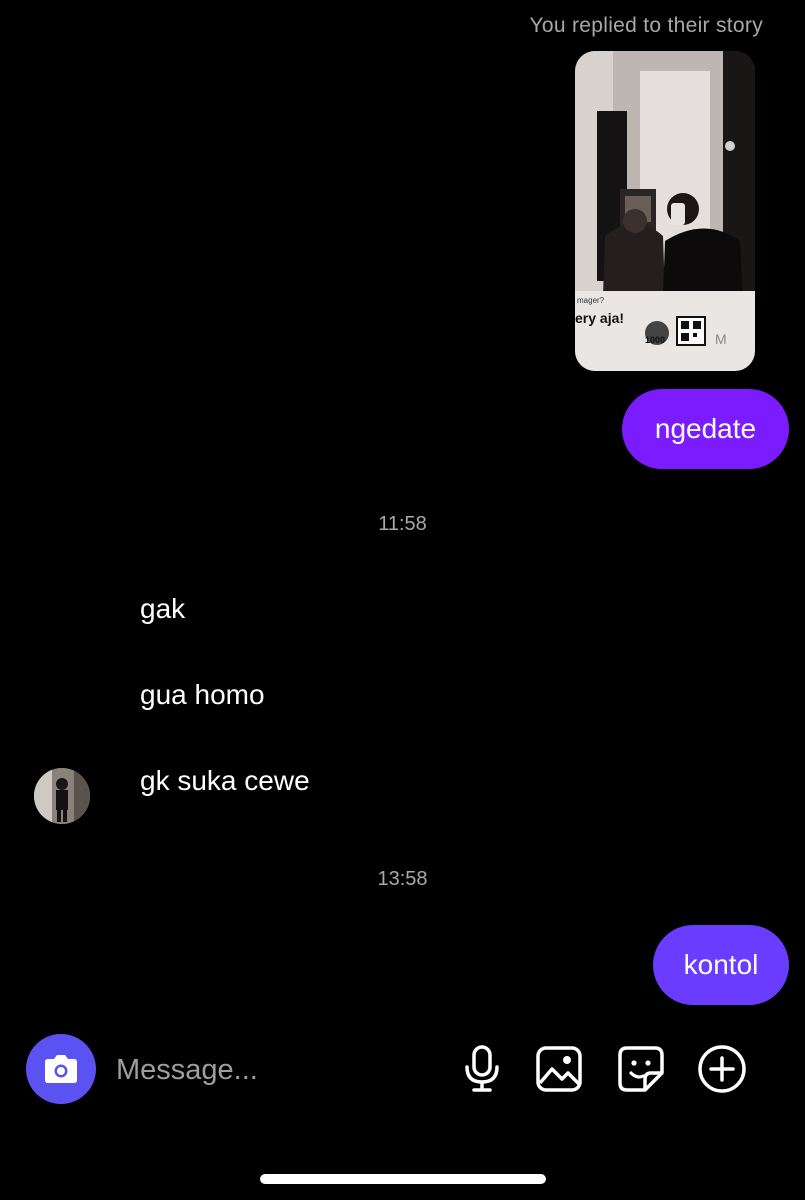 The width and height of the screenshot is (805, 1200). What do you see at coordinates (721, 339) in the screenshot?
I see `story-image-brand: M` at bounding box center [721, 339].